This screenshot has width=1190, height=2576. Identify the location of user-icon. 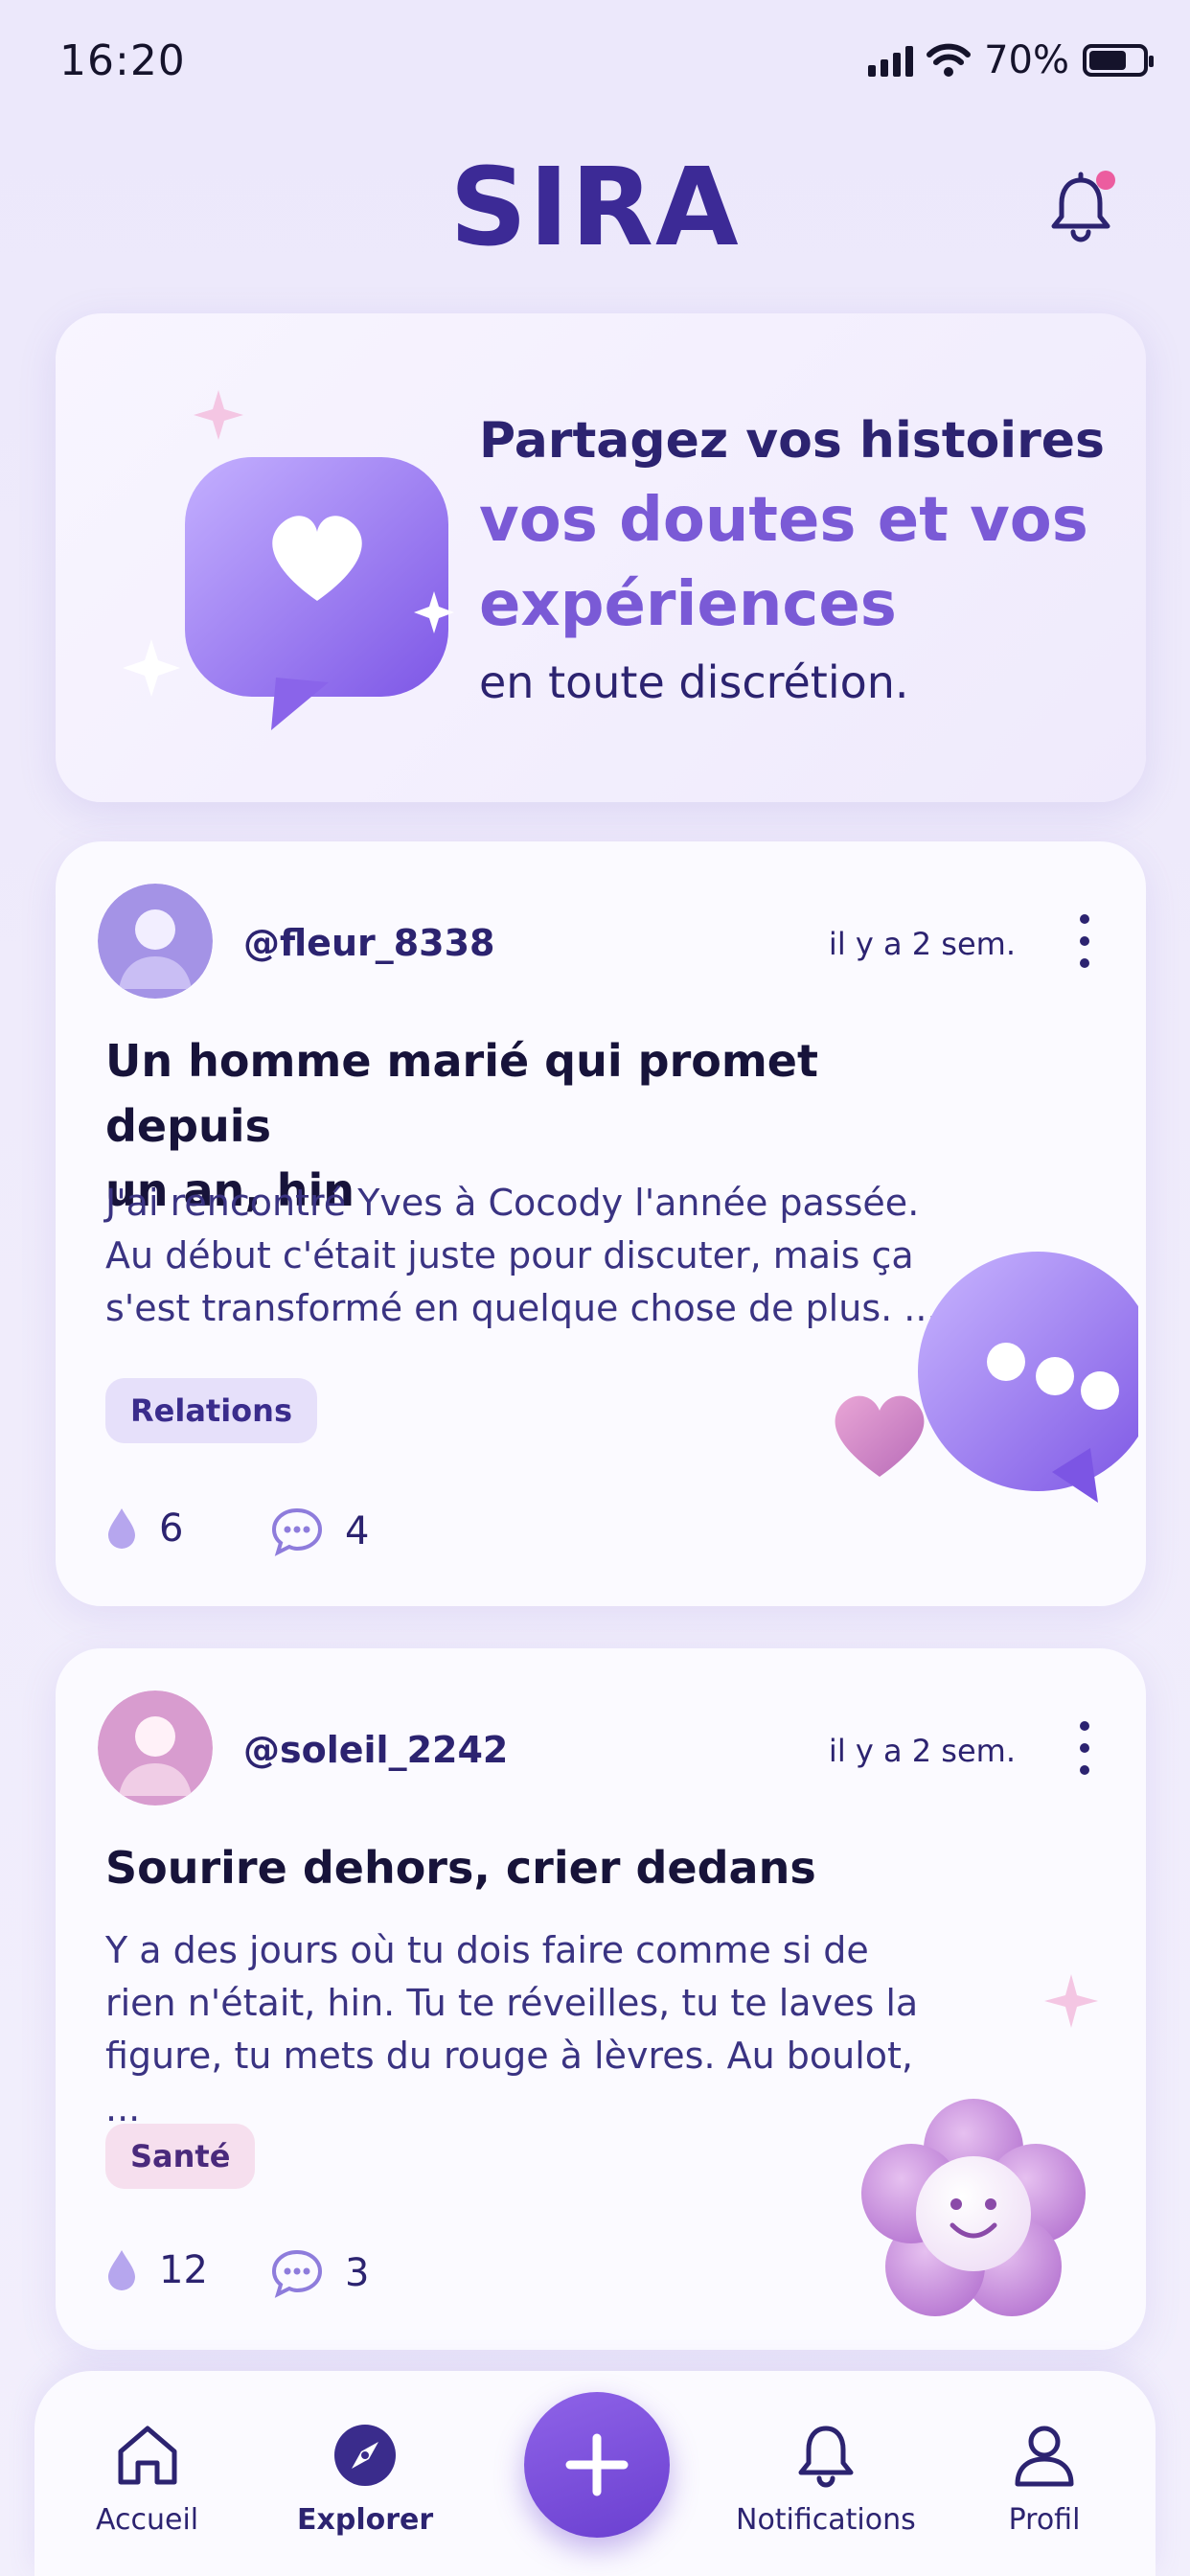
(1044, 2456).